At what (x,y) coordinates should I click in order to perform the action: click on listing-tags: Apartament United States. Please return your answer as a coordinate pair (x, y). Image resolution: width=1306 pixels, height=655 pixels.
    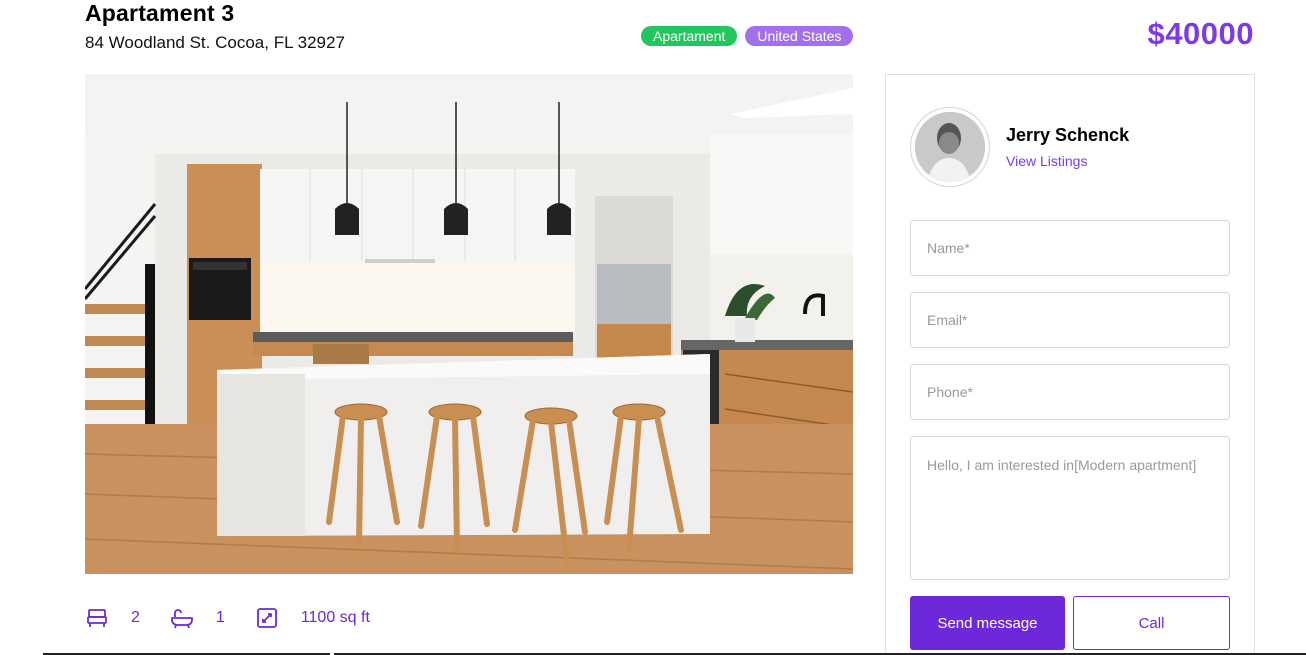
    Looking at the image, I should click on (747, 36).